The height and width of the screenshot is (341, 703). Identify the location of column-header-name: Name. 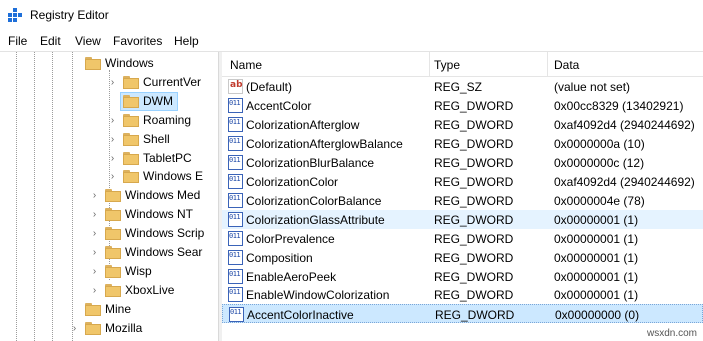
(246, 65).